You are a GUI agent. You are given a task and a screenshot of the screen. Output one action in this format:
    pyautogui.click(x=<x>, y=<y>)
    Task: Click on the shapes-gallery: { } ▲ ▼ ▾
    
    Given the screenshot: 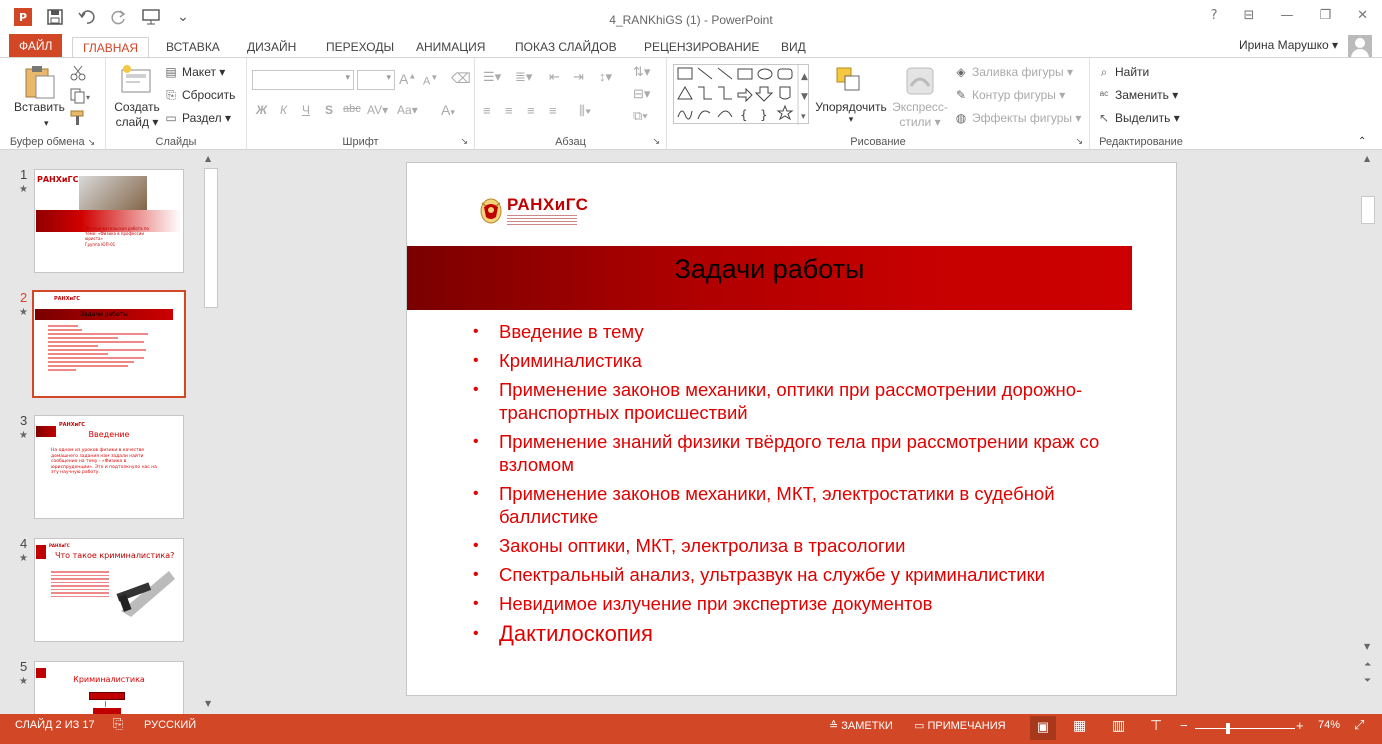 What is the action you would take?
    pyautogui.click(x=741, y=94)
    